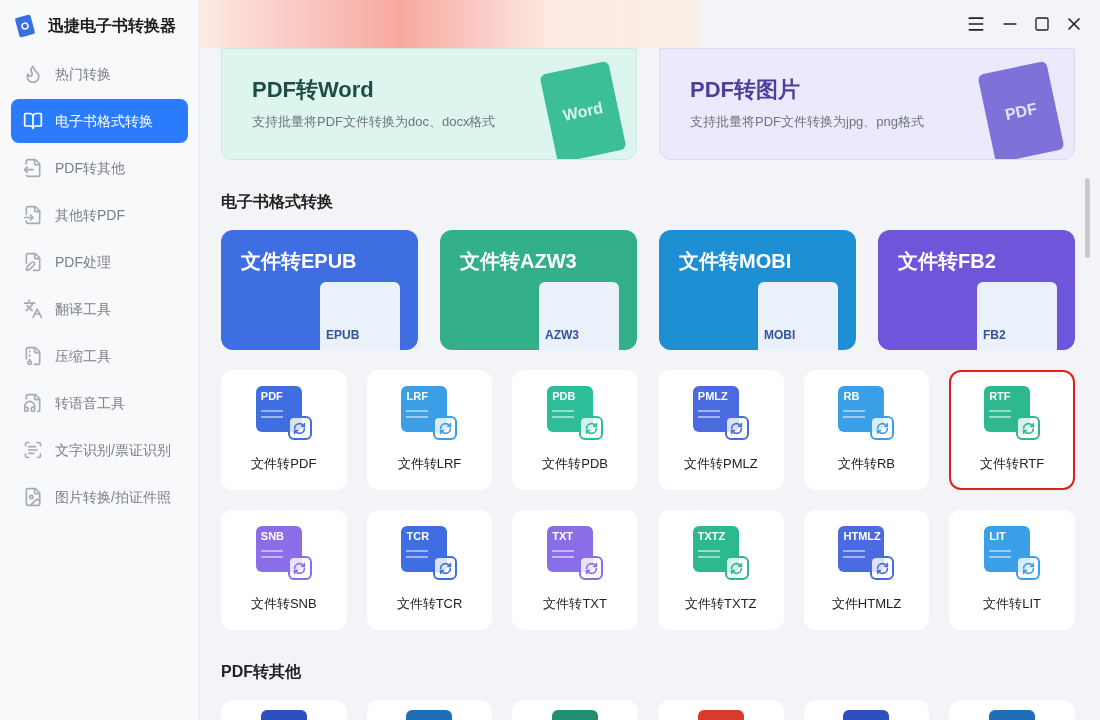 The height and width of the screenshot is (720, 1100). What do you see at coordinates (261, 672) in the screenshot?
I see `section-heading: PDF转其他` at bounding box center [261, 672].